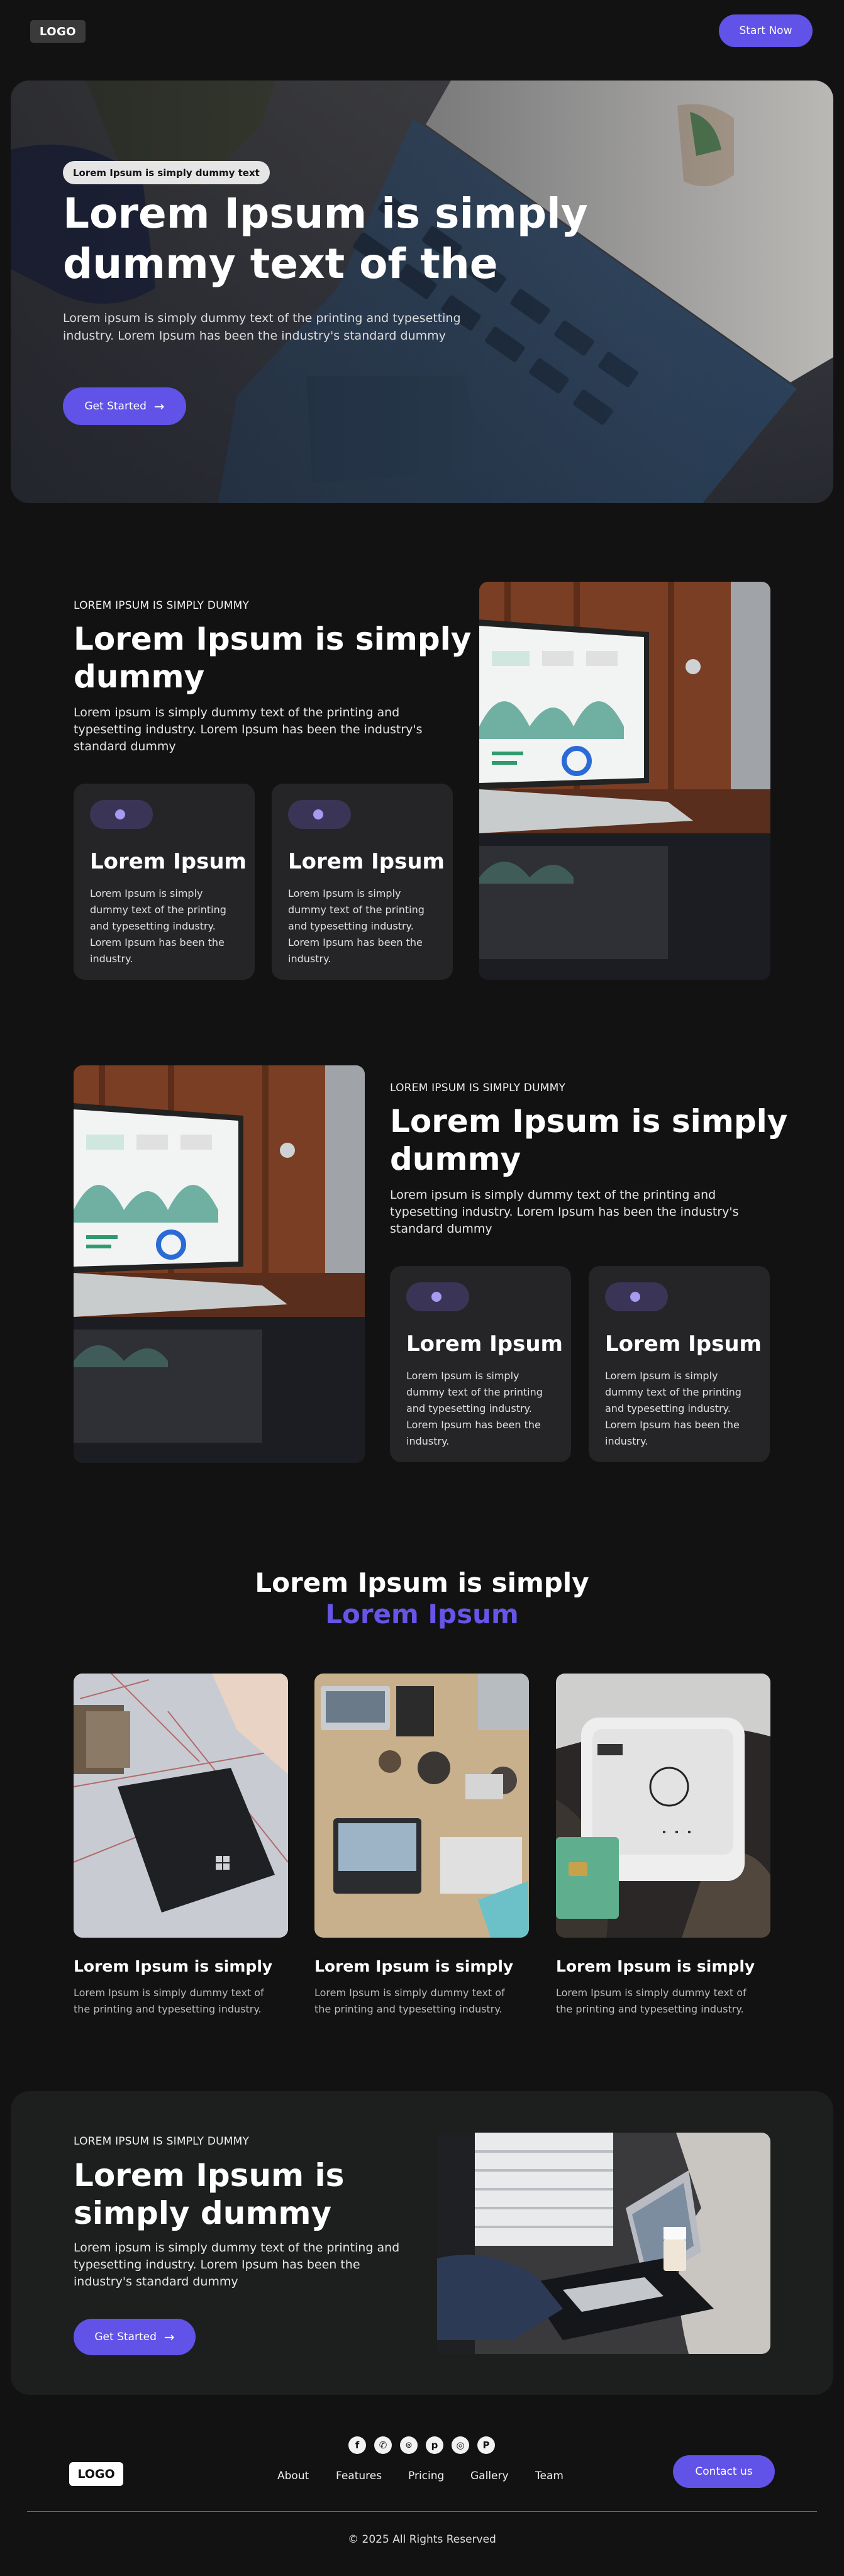 This screenshot has width=844, height=2576. Describe the element at coordinates (162, 2141) in the screenshot. I see `cta-eyebrow: LOREM IPSUM IS SIMPLY DUMMY` at that location.